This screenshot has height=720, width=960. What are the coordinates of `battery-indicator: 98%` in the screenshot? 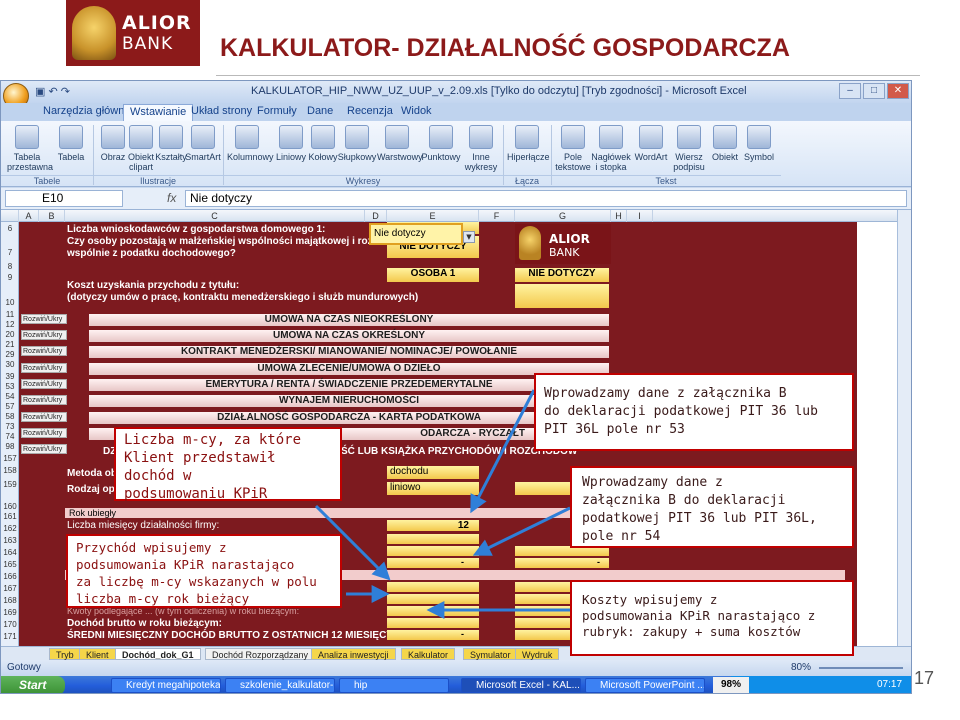 It's located at (731, 685).